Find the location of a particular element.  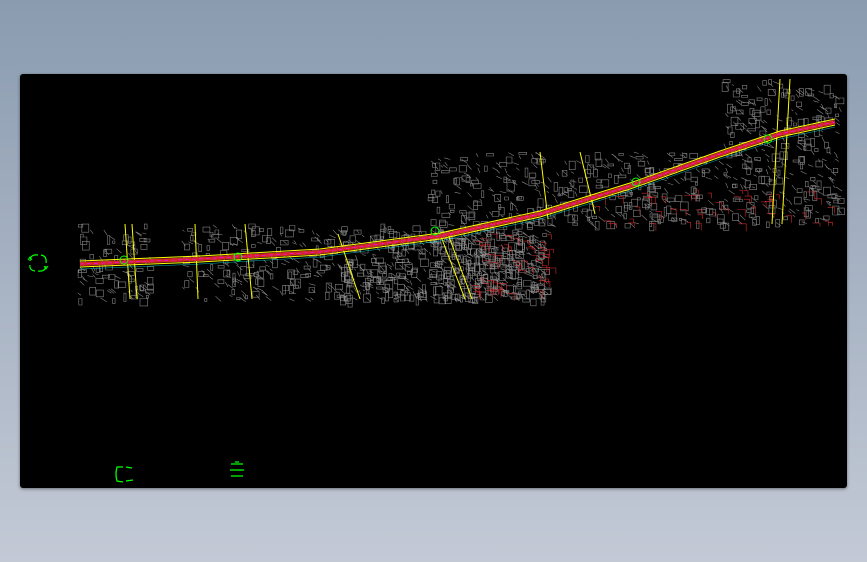

circle-arrows-icon is located at coordinates (38, 263).